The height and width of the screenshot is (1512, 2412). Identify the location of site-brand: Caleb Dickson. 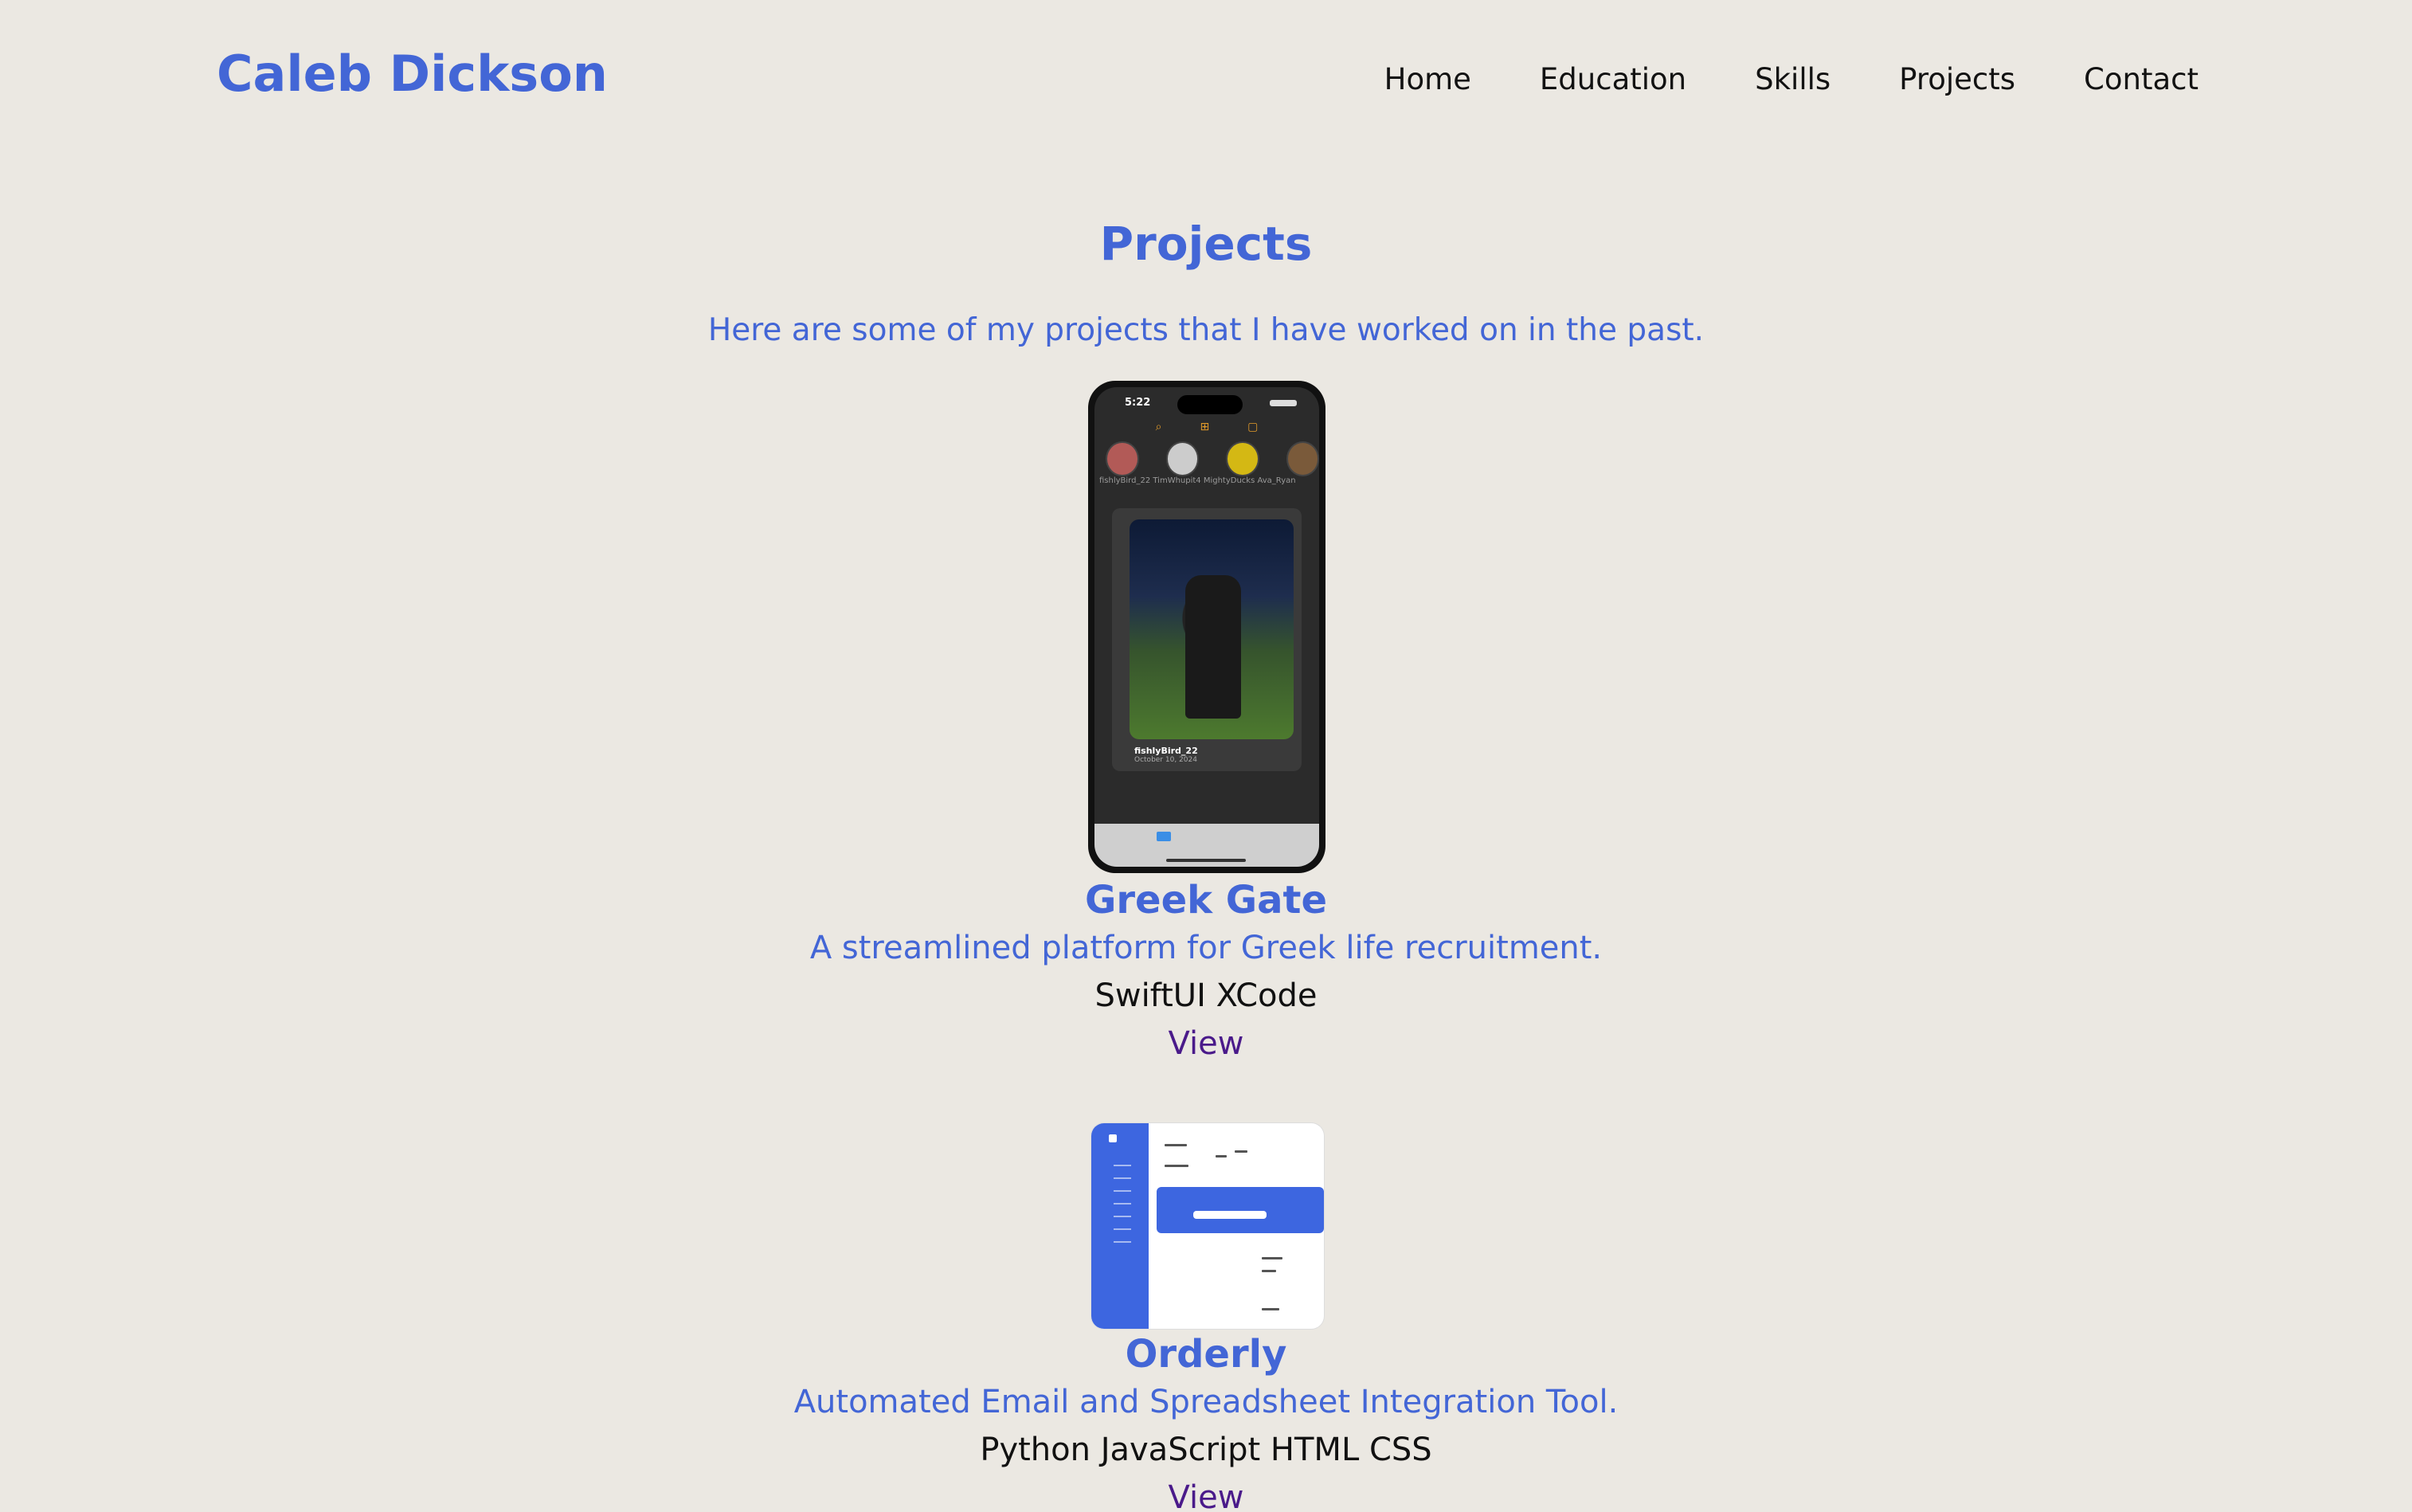
(412, 74).